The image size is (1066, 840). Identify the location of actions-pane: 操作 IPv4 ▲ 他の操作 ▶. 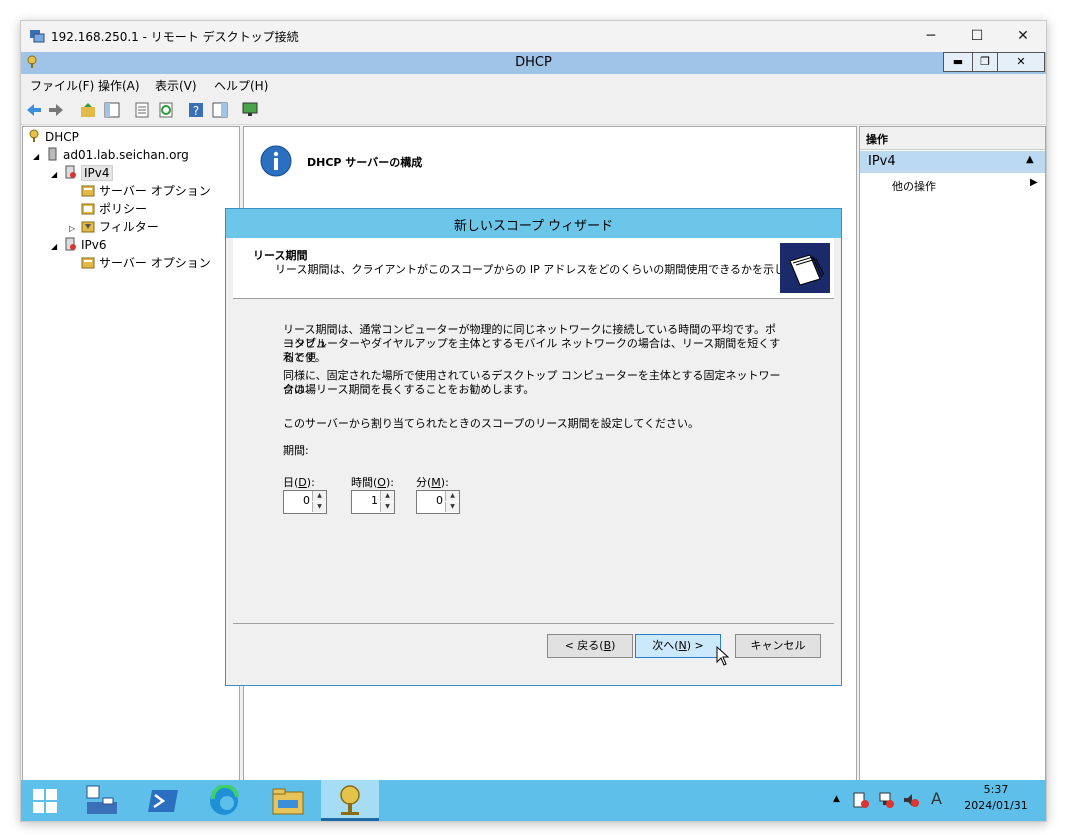
(952, 457).